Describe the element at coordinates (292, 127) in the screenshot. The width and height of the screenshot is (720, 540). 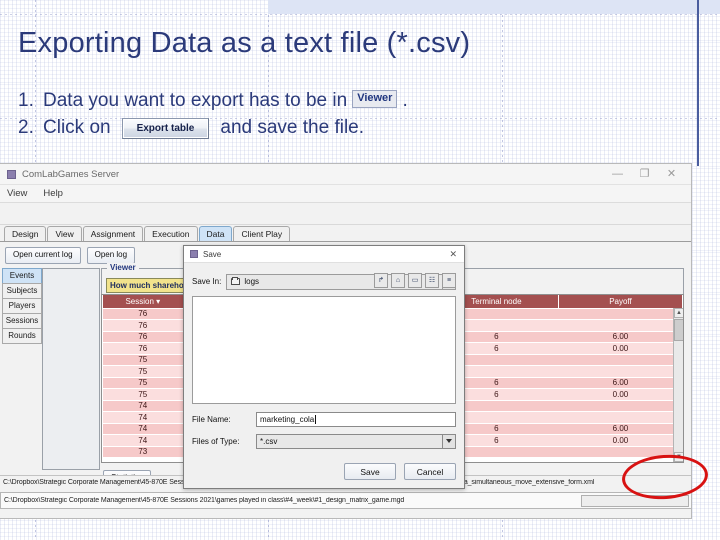
I see `bullet-text-after: and save the file.` at that location.